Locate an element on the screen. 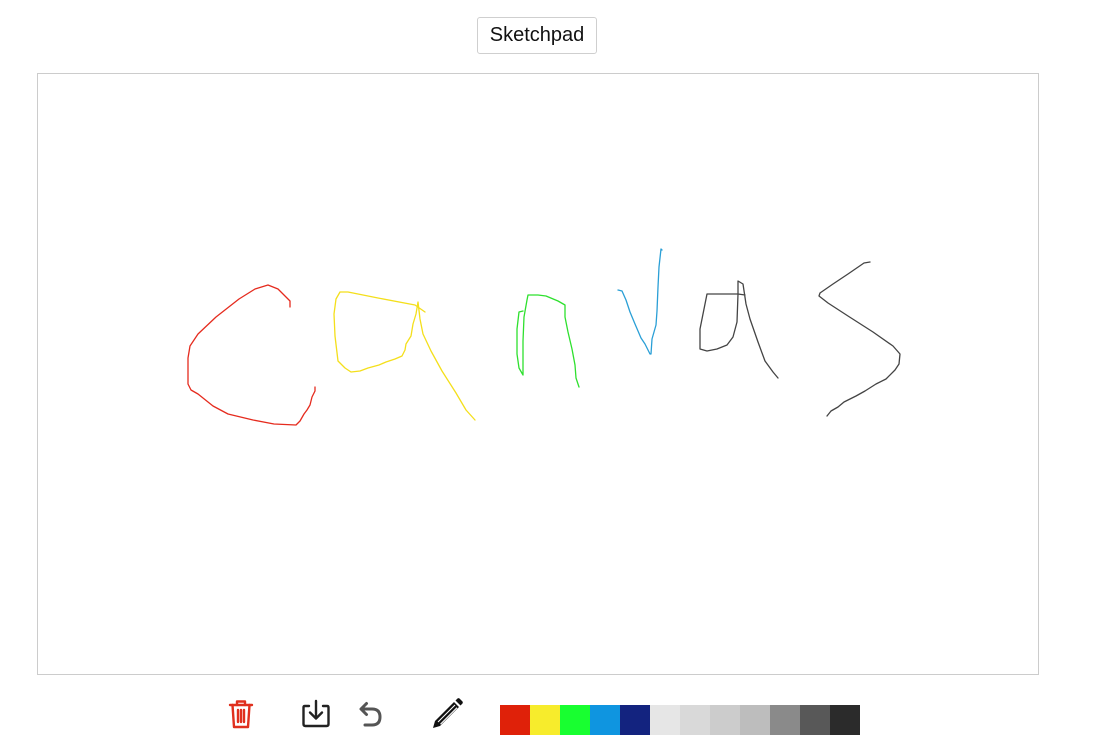 The width and height of the screenshot is (1101, 749). stroke-blue-v is located at coordinates (640, 301).